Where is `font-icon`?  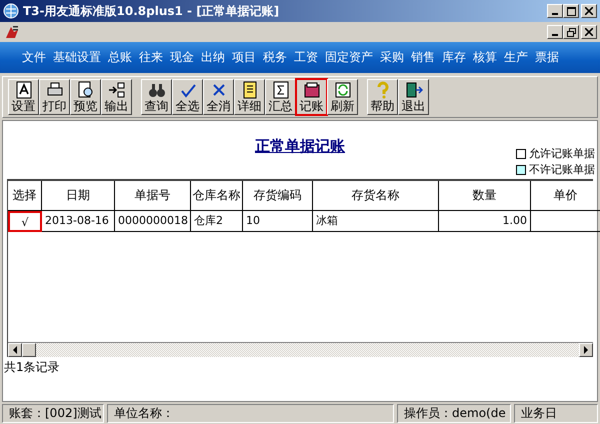
font-icon is located at coordinates (23, 90).